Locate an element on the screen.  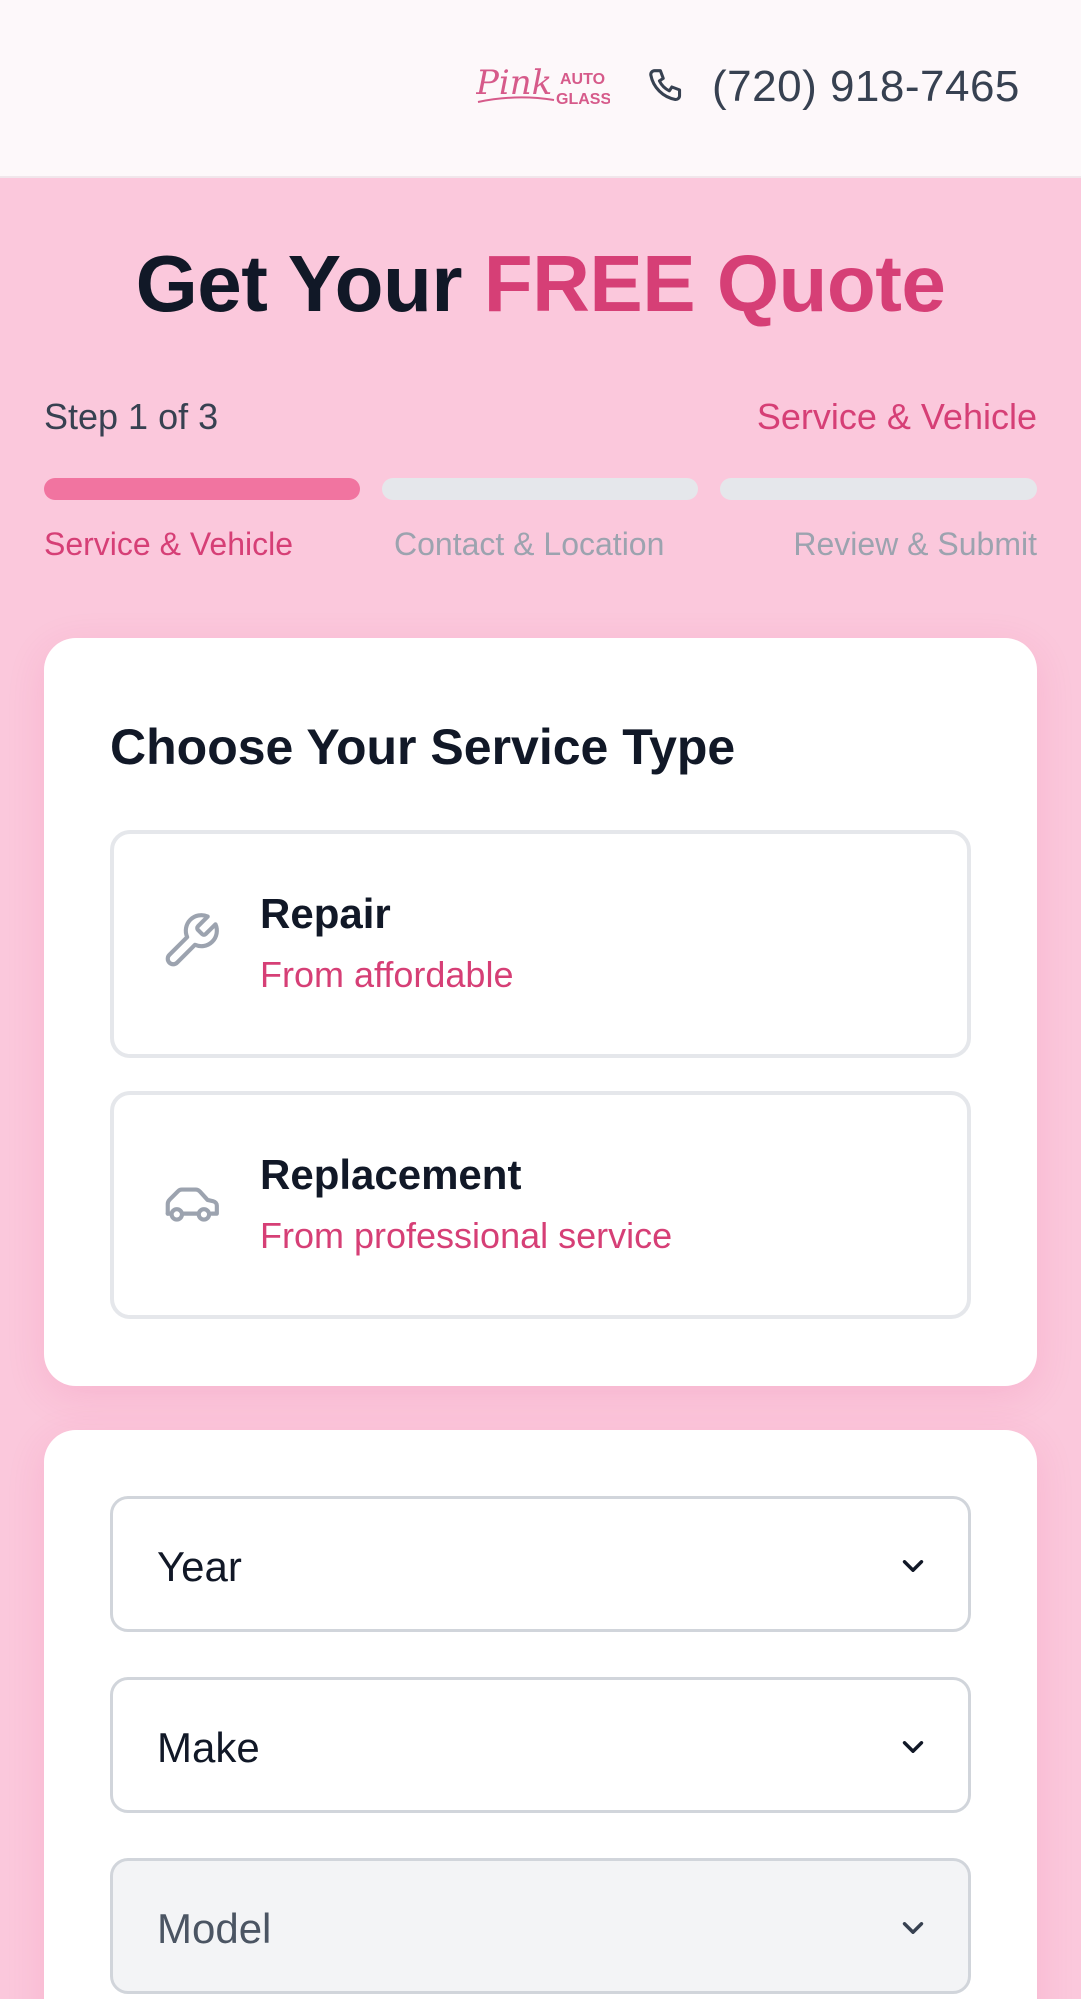
step-label-service-vehicle: Service & Vehicle is located at coordinates (169, 544).